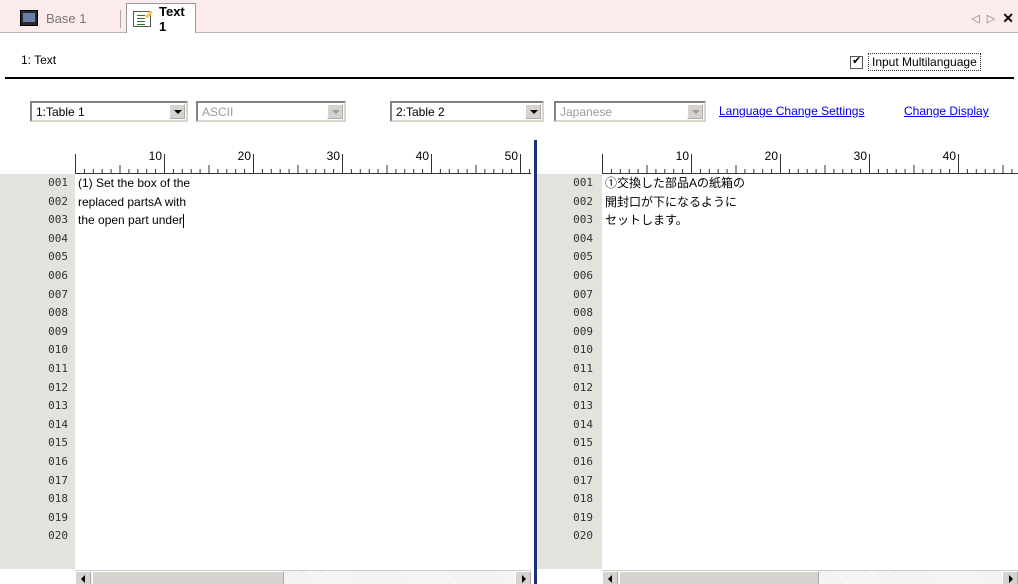 The width and height of the screenshot is (1018, 584). What do you see at coordinates (512, 156) in the screenshot?
I see `ruler-label: 50` at bounding box center [512, 156].